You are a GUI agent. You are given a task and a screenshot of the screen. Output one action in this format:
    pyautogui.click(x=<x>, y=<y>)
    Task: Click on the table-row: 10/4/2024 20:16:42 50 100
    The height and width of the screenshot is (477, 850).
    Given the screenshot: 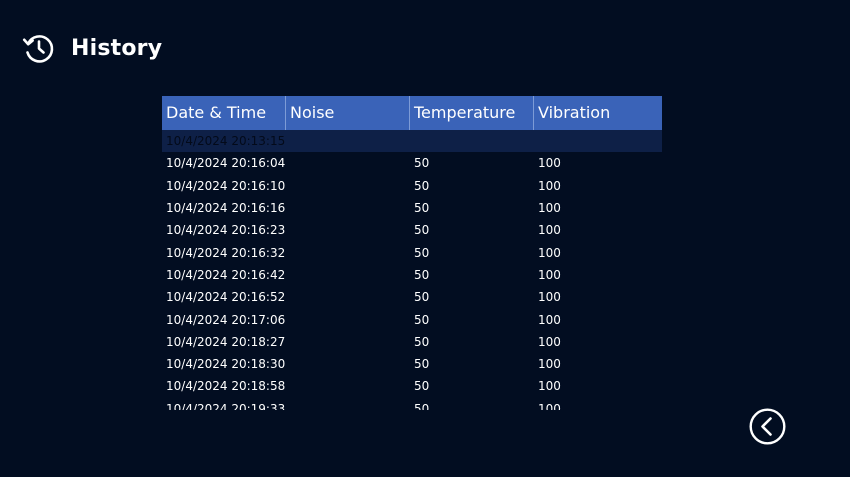 What is the action you would take?
    pyautogui.click(x=412, y=275)
    